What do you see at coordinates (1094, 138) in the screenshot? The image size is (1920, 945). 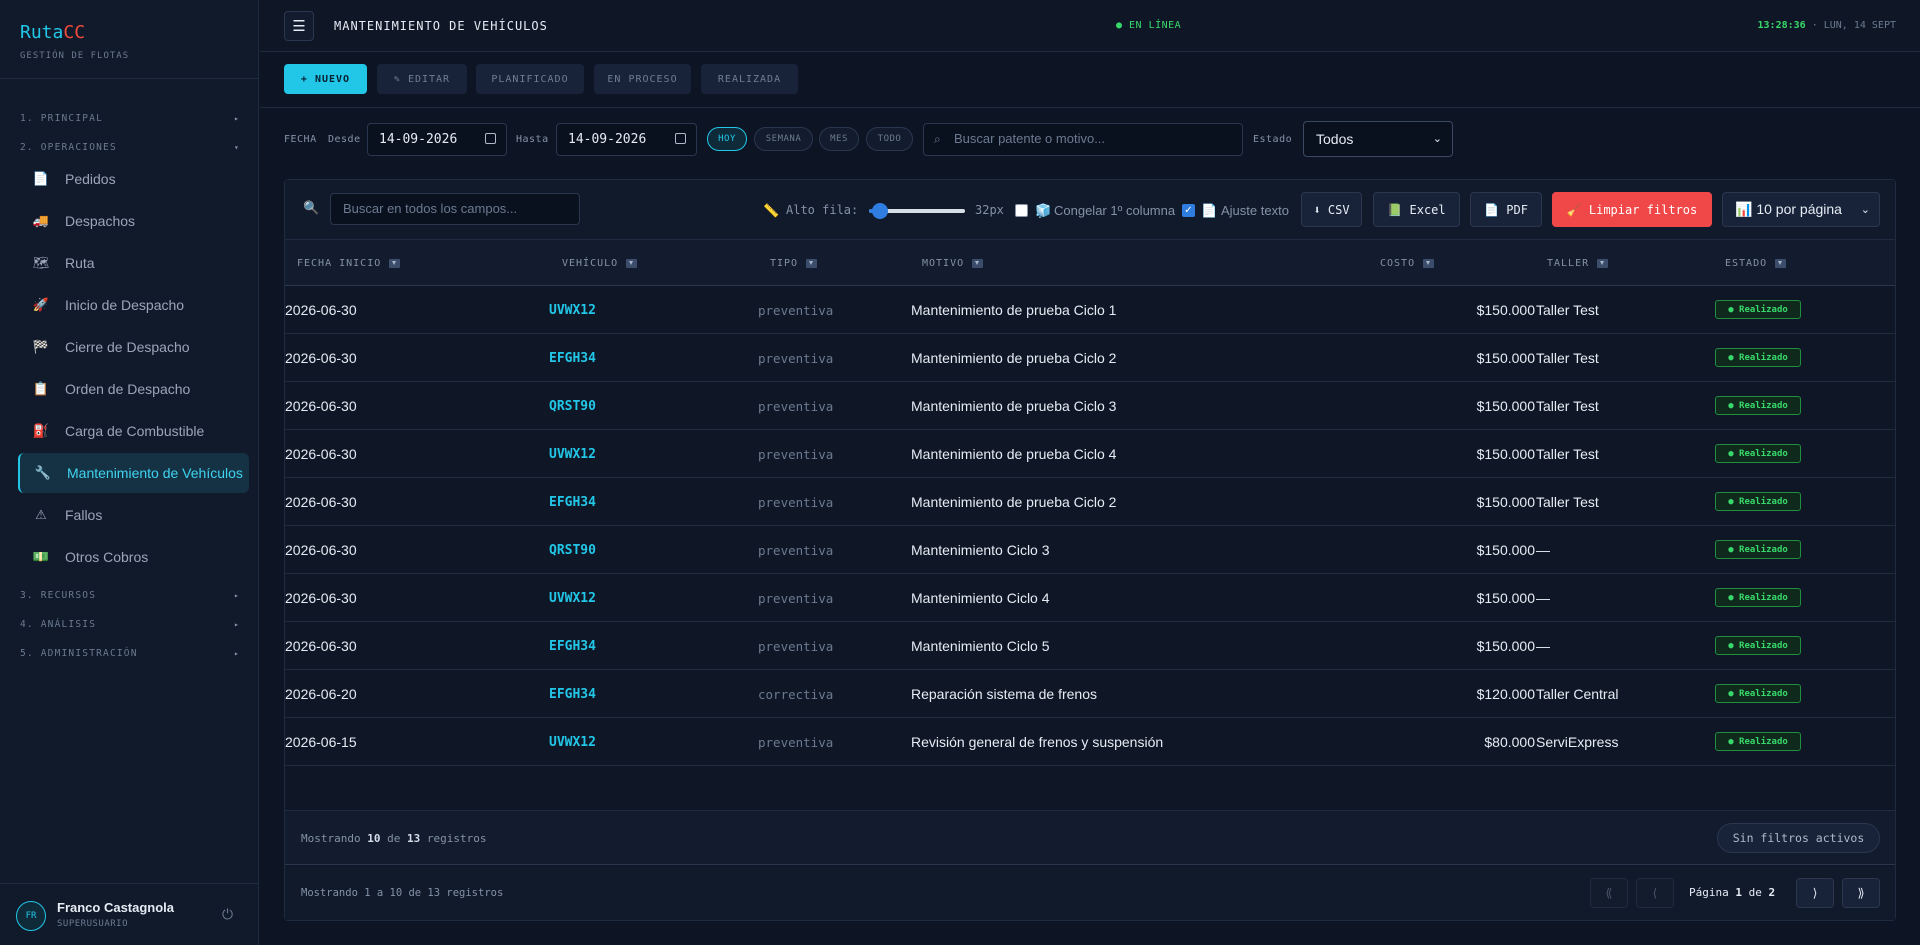 I see `plate-search-input` at bounding box center [1094, 138].